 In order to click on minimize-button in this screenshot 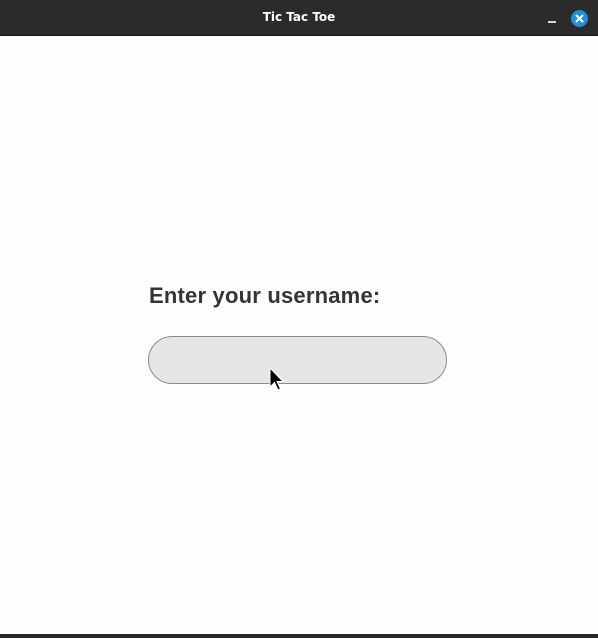, I will do `click(552, 18)`.